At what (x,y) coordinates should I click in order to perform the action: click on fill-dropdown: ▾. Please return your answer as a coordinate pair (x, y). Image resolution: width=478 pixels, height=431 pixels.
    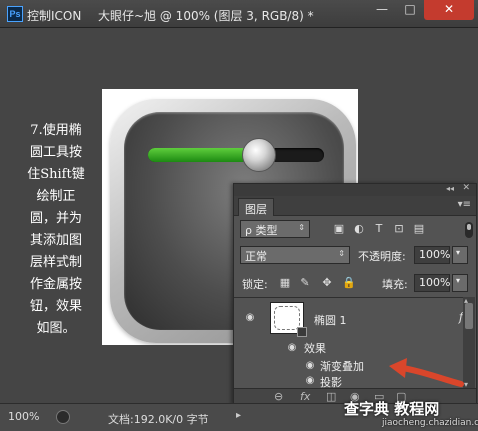
    Looking at the image, I should click on (460, 283).